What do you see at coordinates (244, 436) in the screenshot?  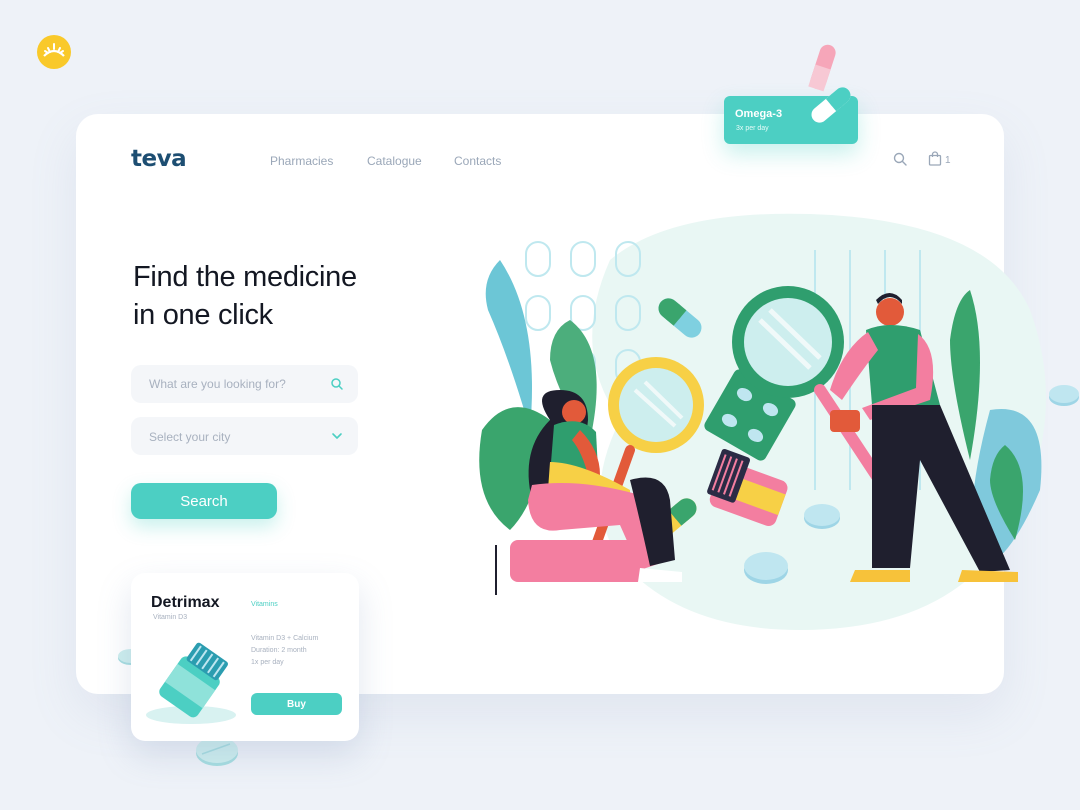 I see `city-select: Select your city` at bounding box center [244, 436].